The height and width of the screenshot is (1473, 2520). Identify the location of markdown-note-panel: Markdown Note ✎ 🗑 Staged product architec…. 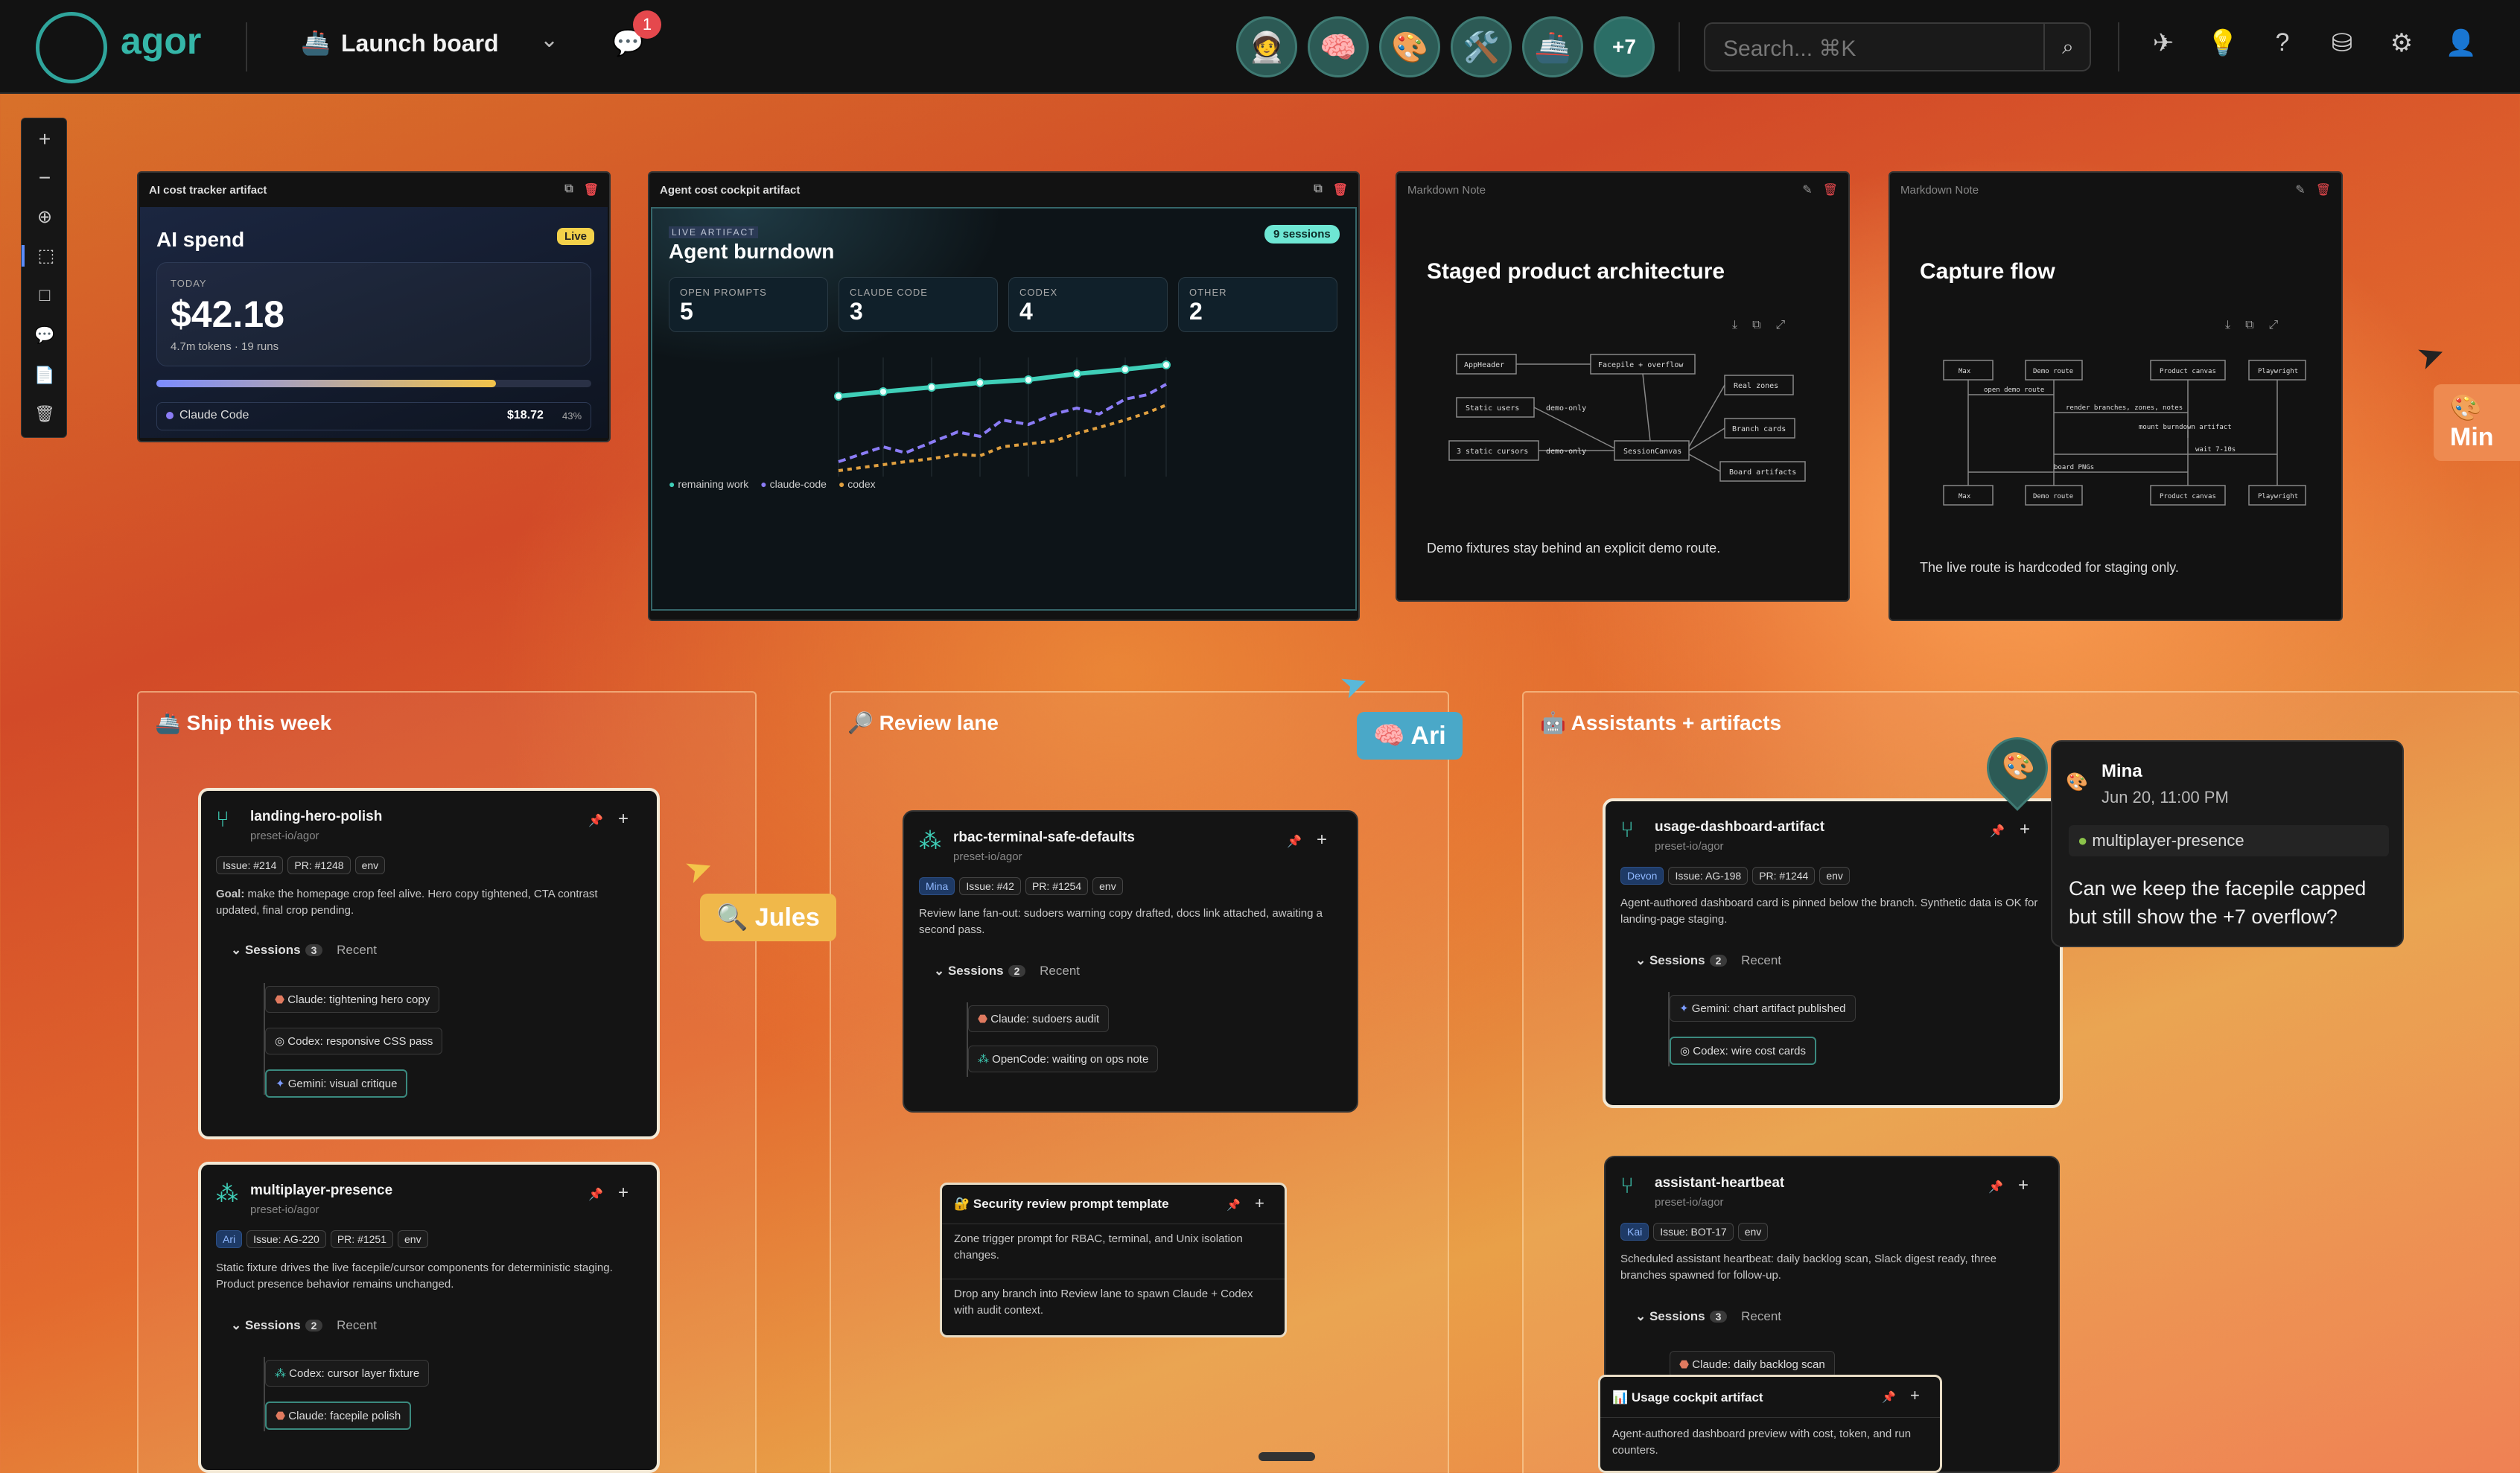
(1623, 386).